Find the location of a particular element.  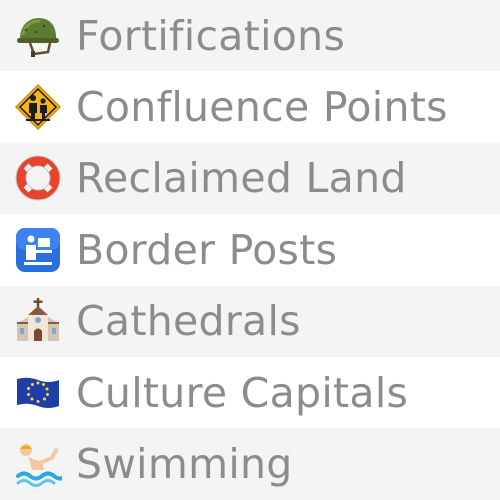

list-item-border-posts: Border Posts is located at coordinates (250, 250).